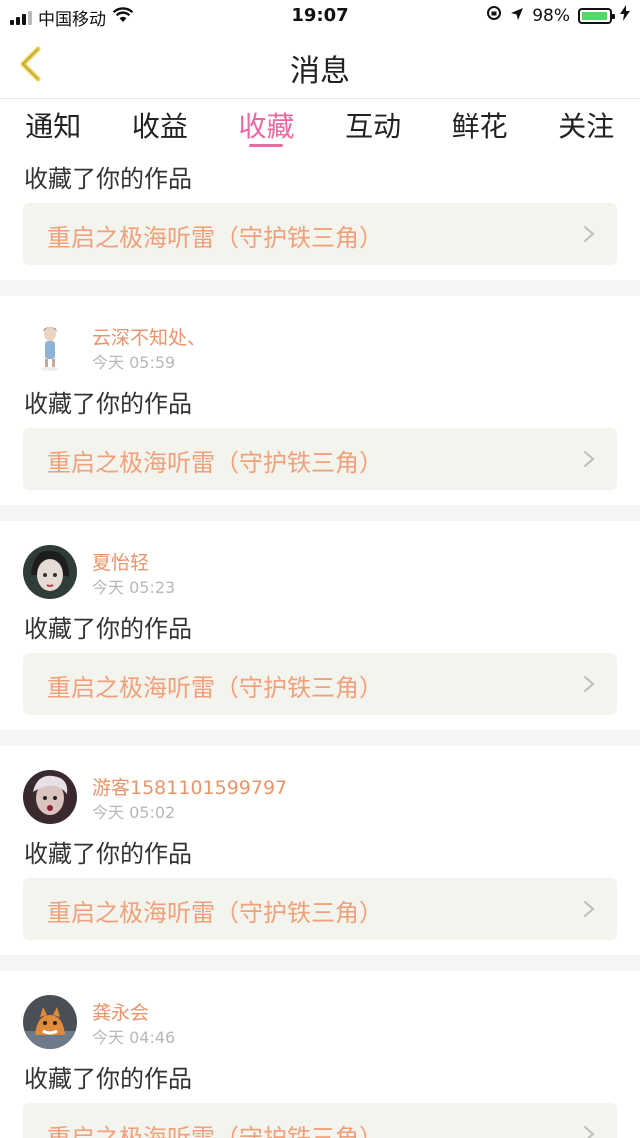 The height and width of the screenshot is (1138, 640). I want to click on tab-flowers: 鲜花, so click(479, 125).